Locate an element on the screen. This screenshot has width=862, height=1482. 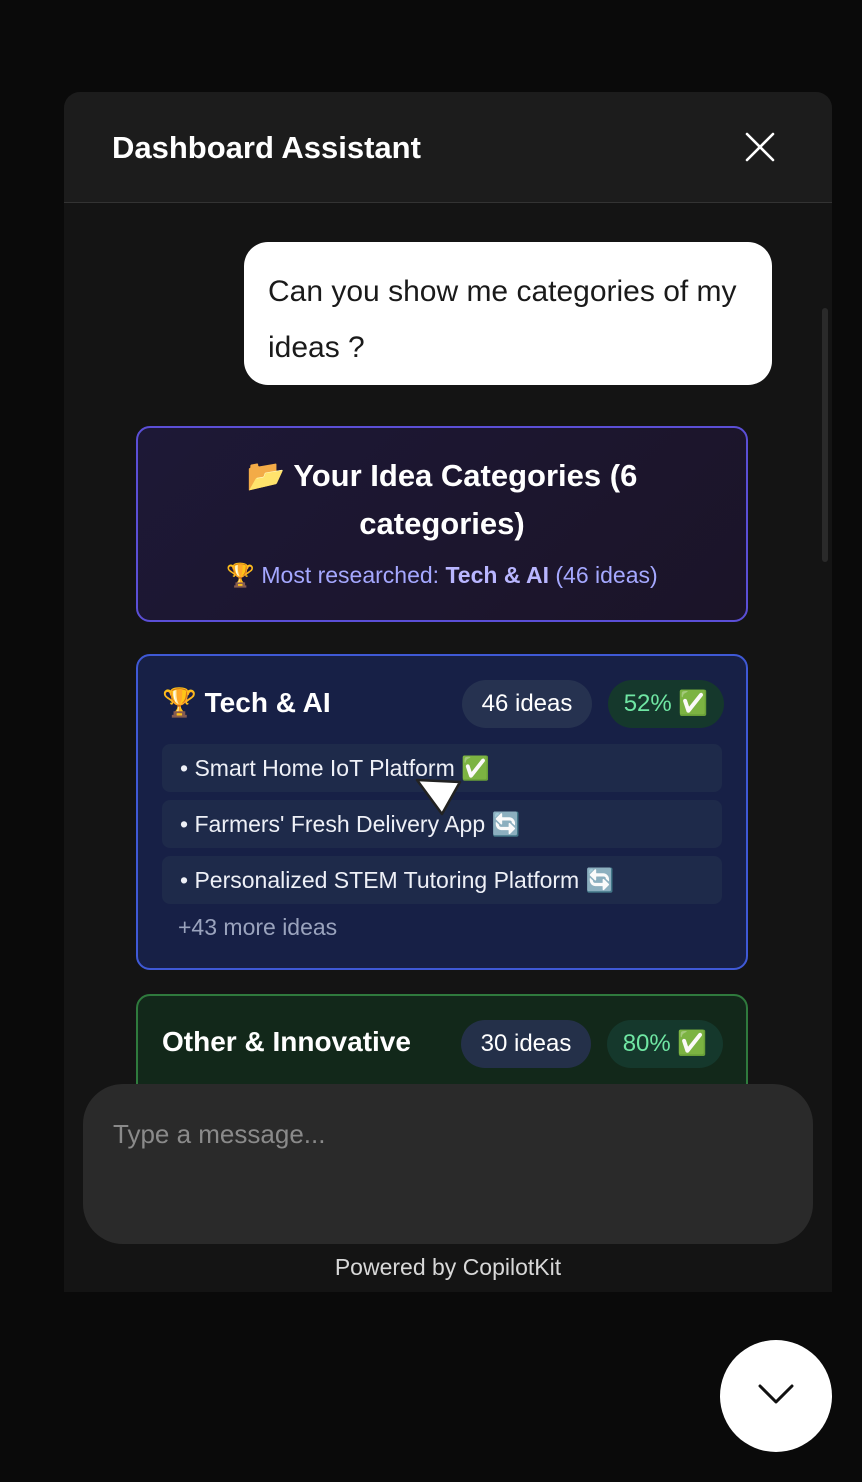
category-card-other-innovative: Other & Innovative 30 ideas 80% ✅ is located at coordinates (442, 1039).